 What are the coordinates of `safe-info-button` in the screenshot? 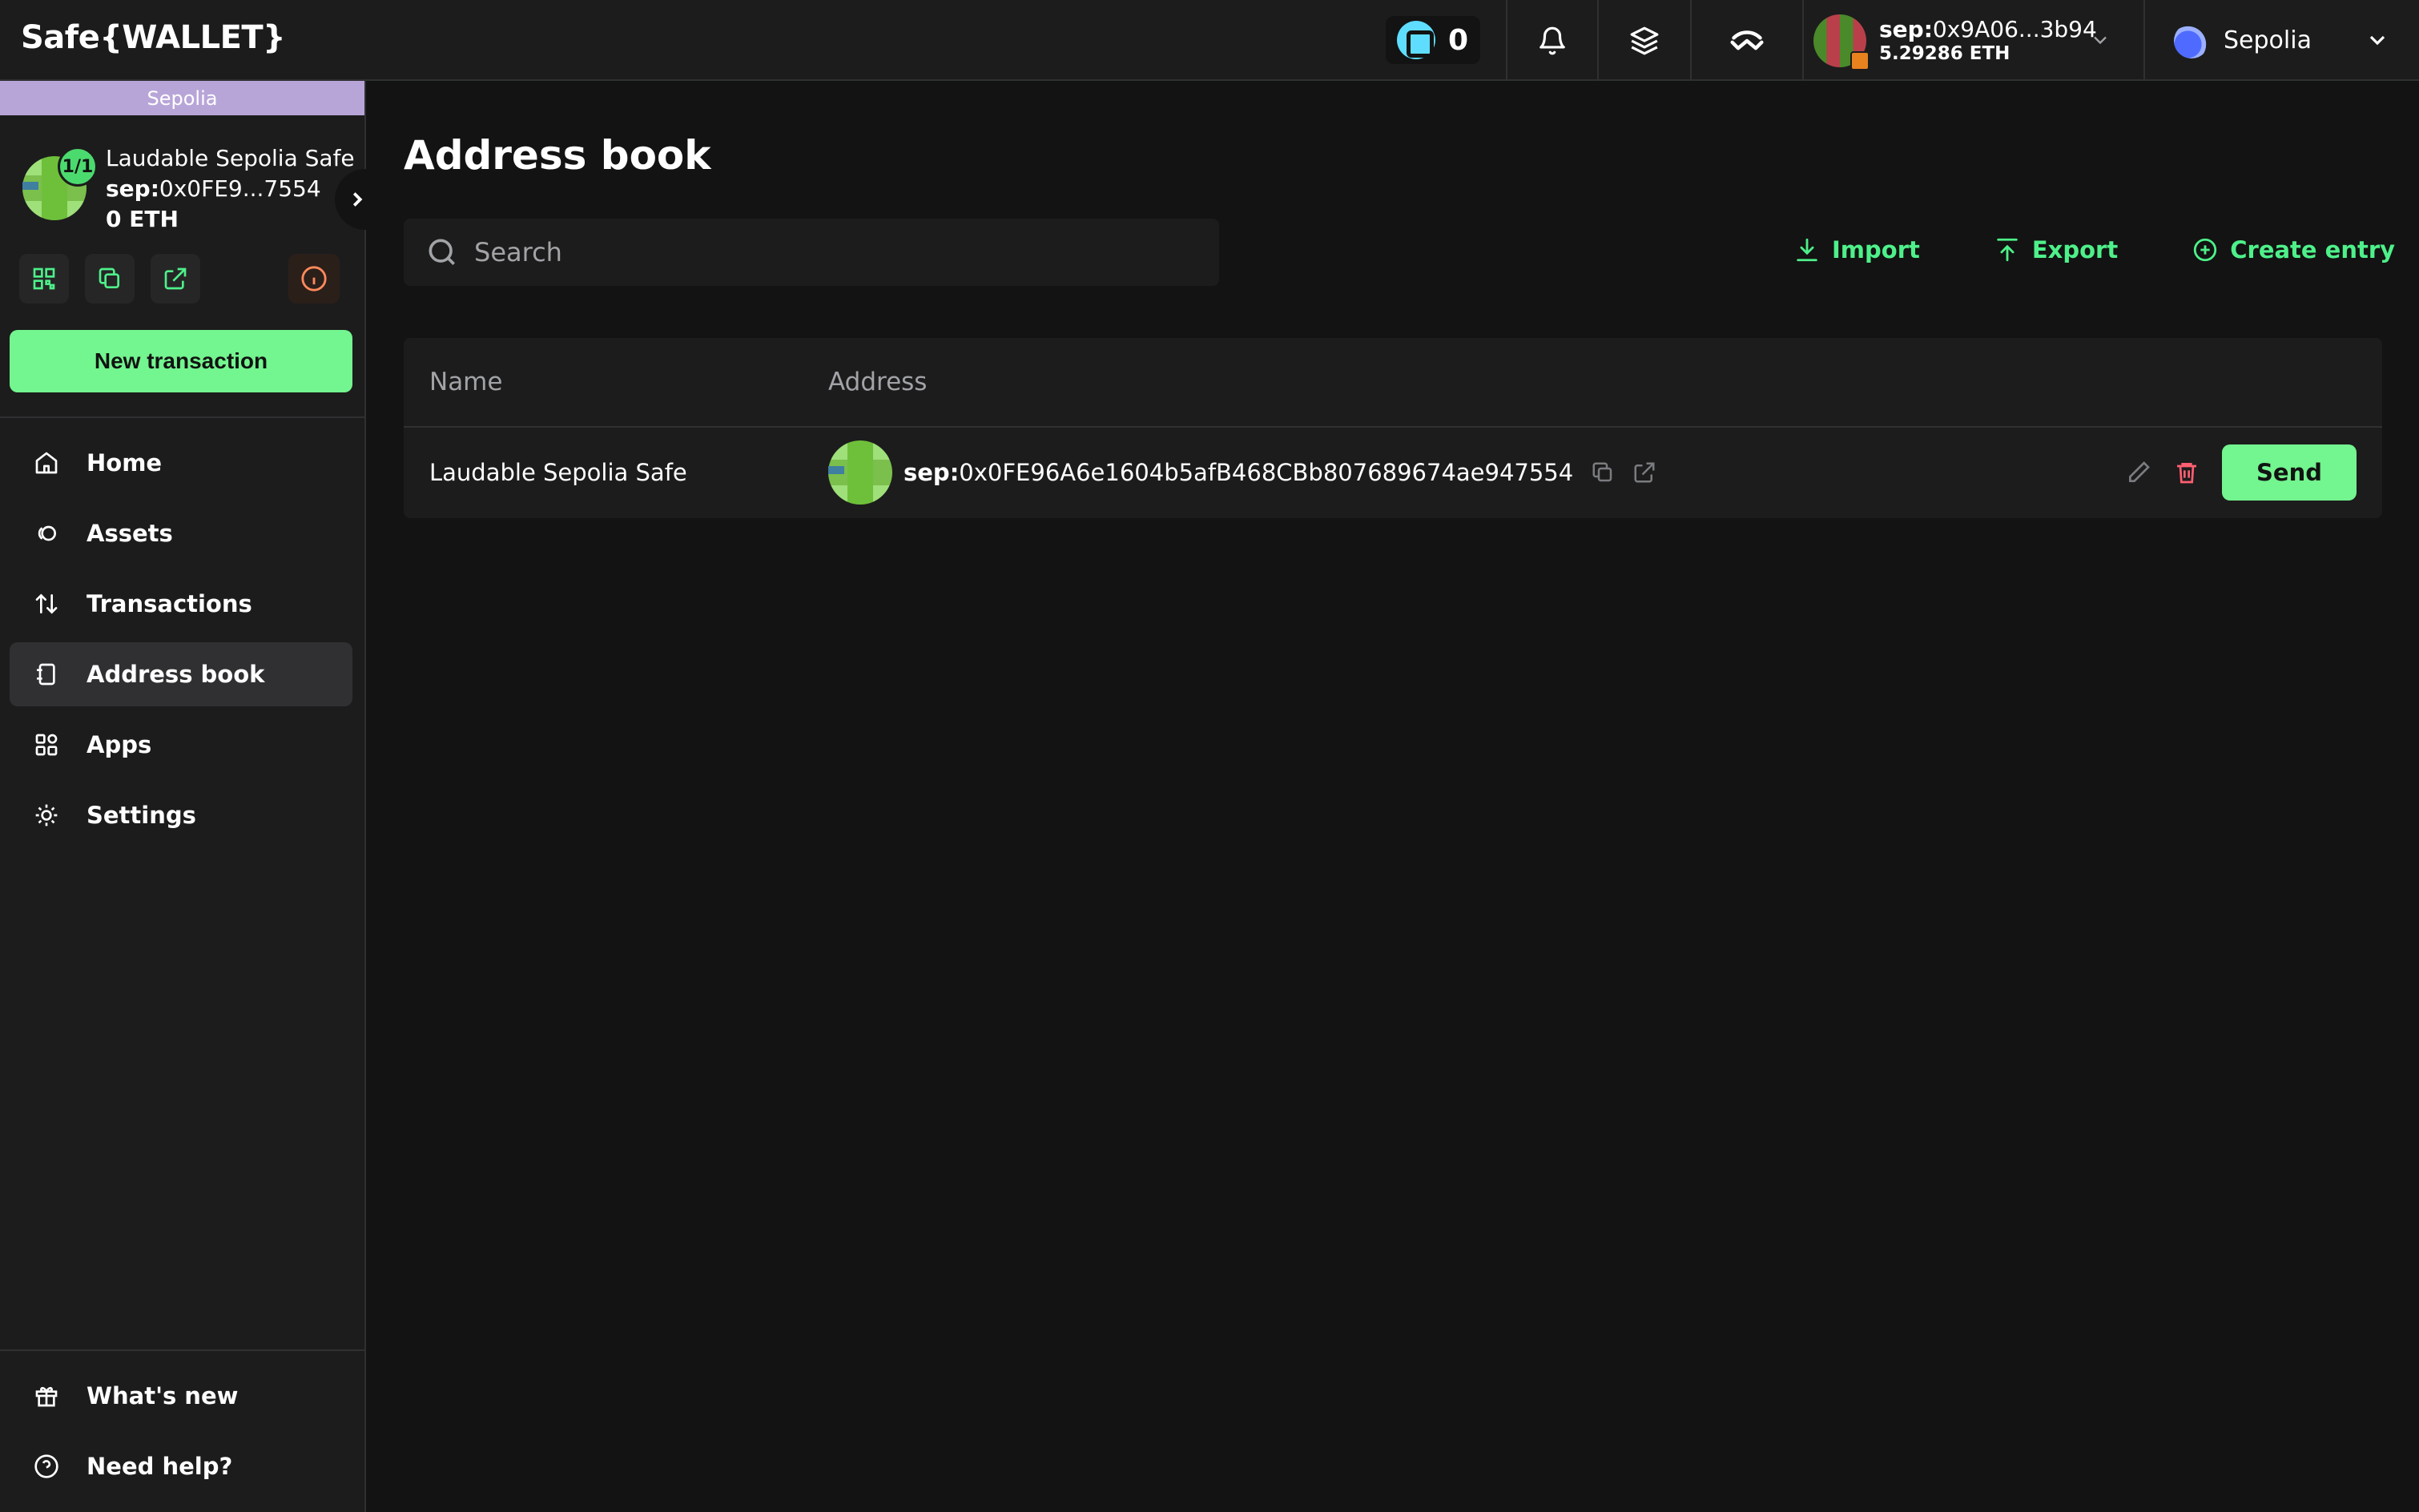 It's located at (314, 279).